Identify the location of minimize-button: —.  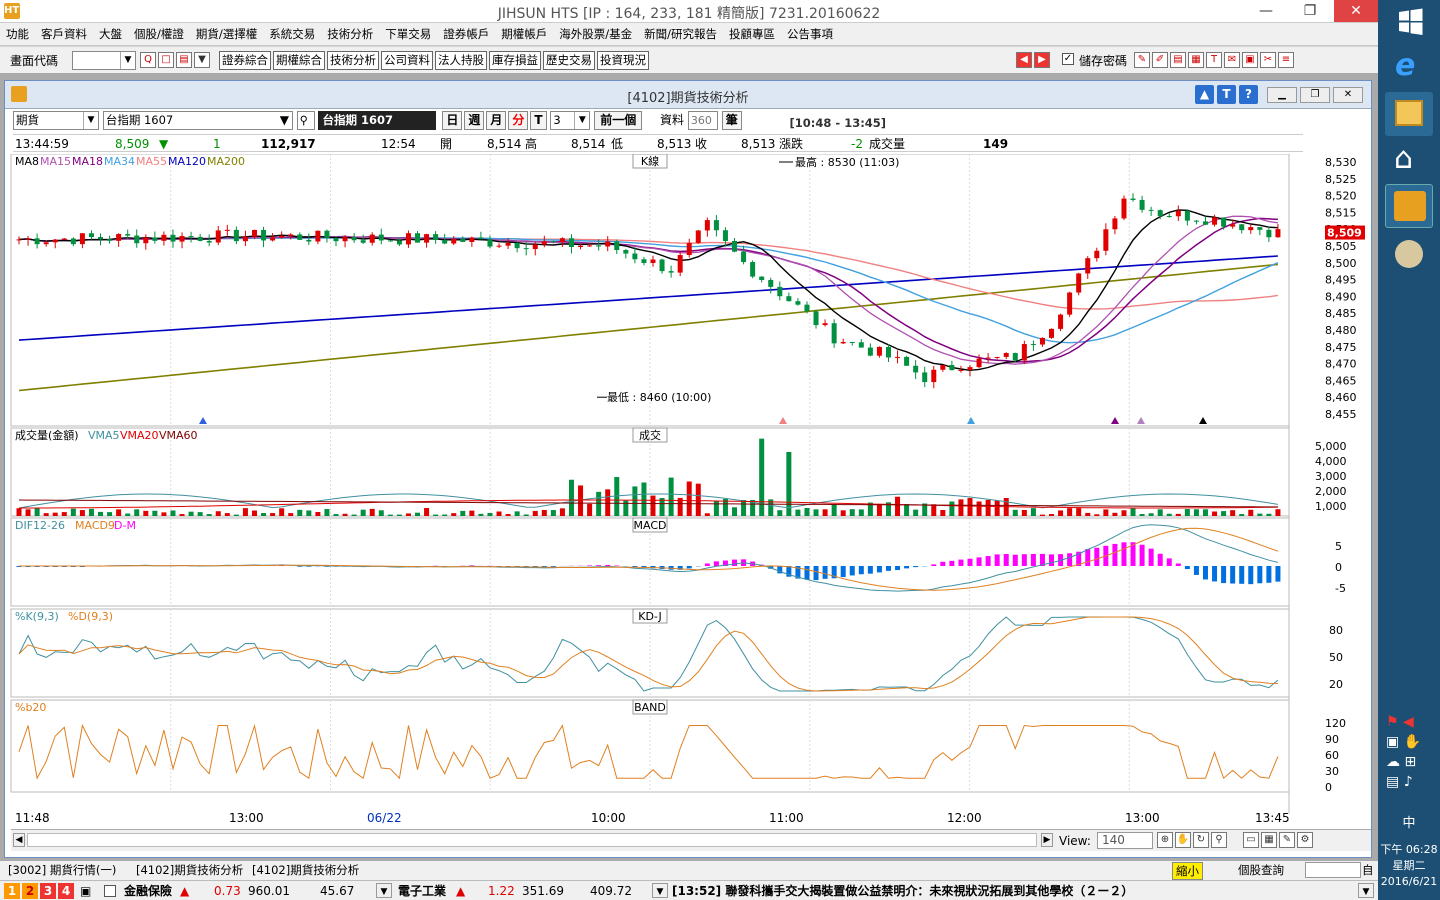
(1266, 11).